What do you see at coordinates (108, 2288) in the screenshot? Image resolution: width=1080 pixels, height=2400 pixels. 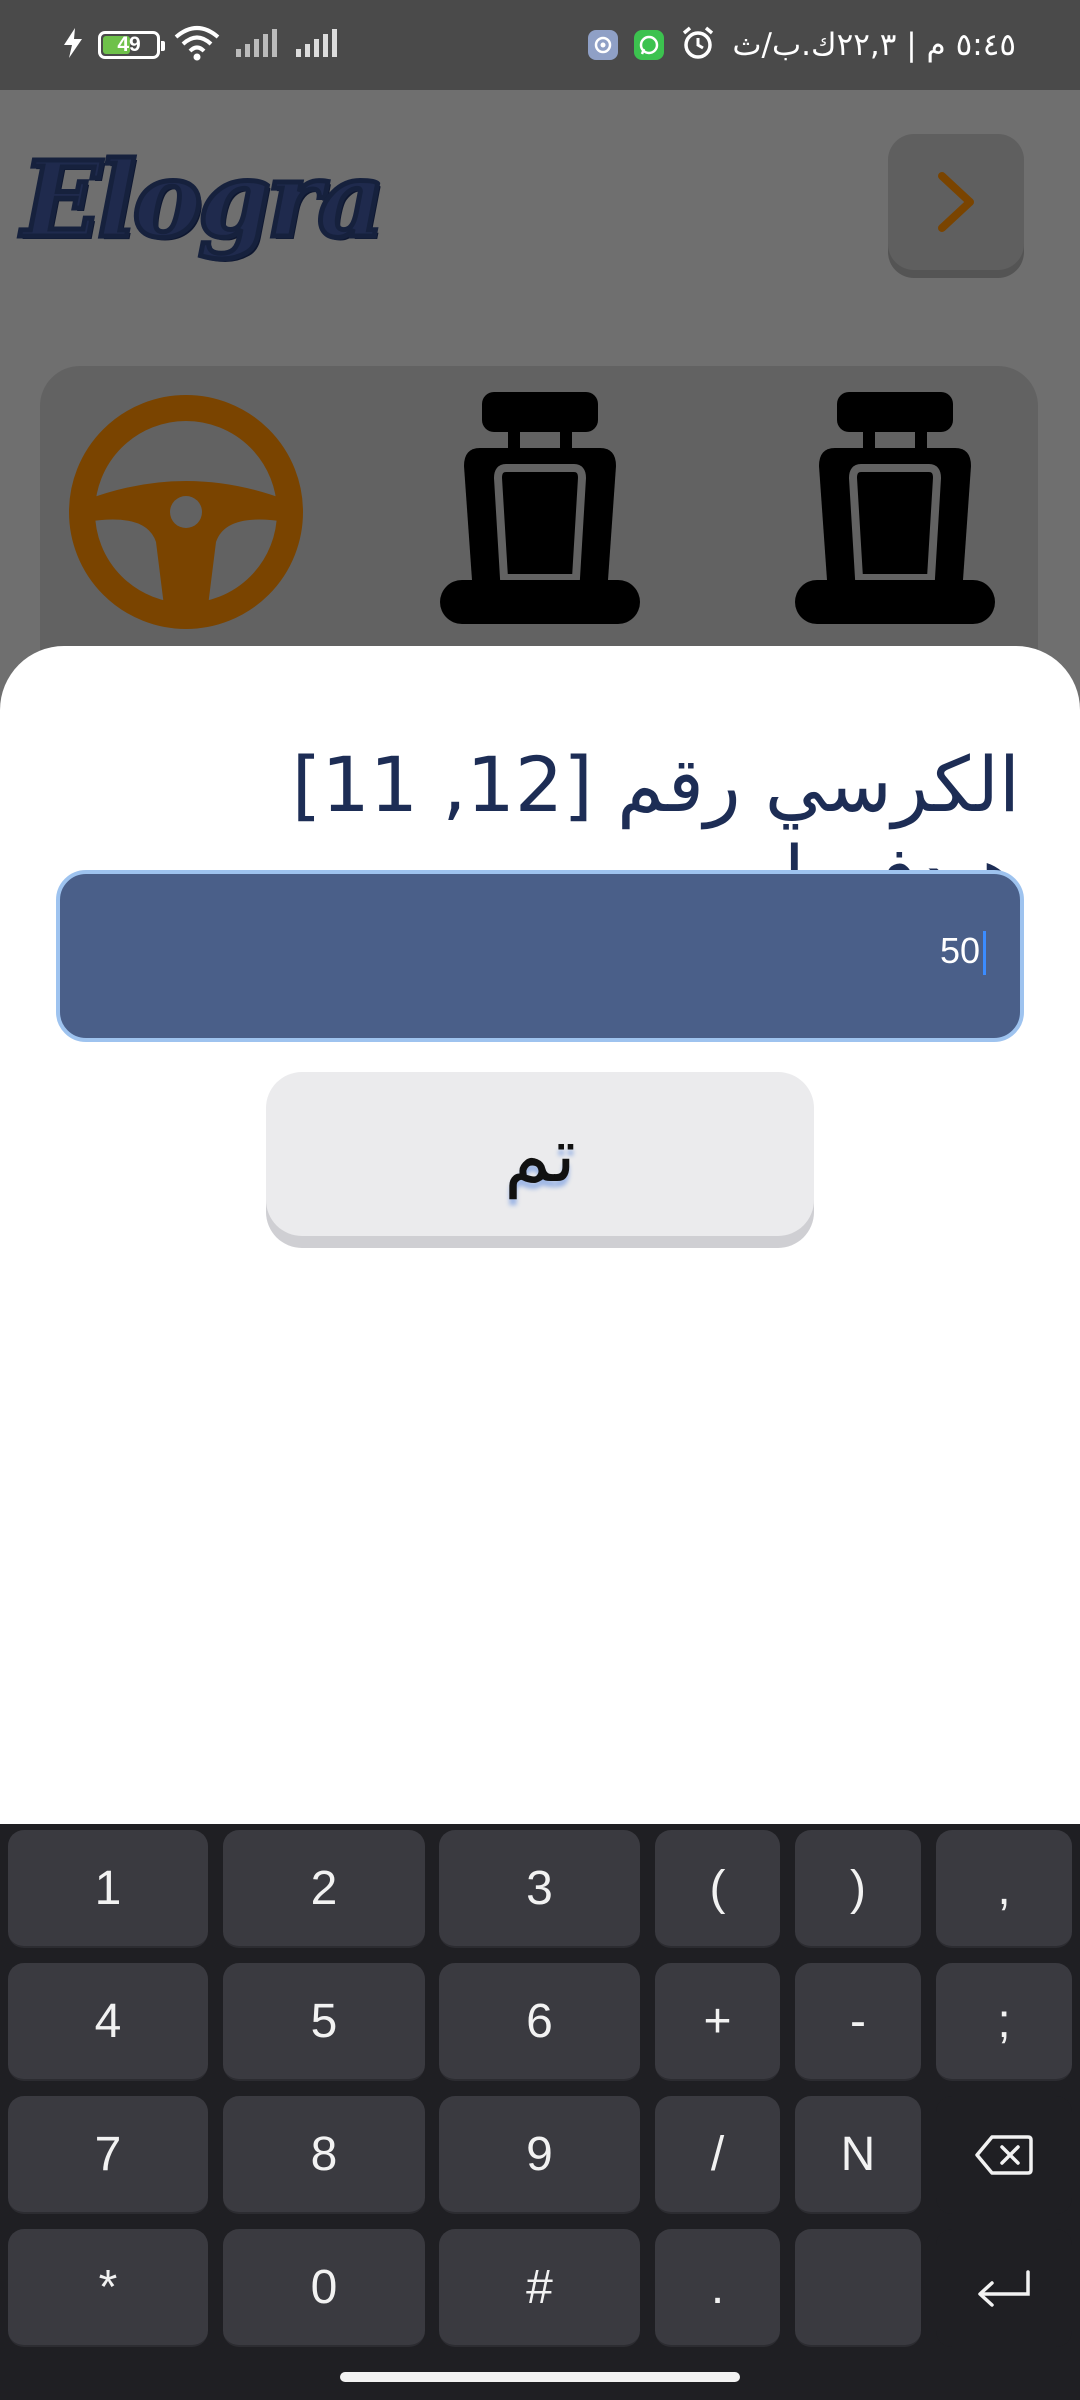 I see `key-asterisk: *` at bounding box center [108, 2288].